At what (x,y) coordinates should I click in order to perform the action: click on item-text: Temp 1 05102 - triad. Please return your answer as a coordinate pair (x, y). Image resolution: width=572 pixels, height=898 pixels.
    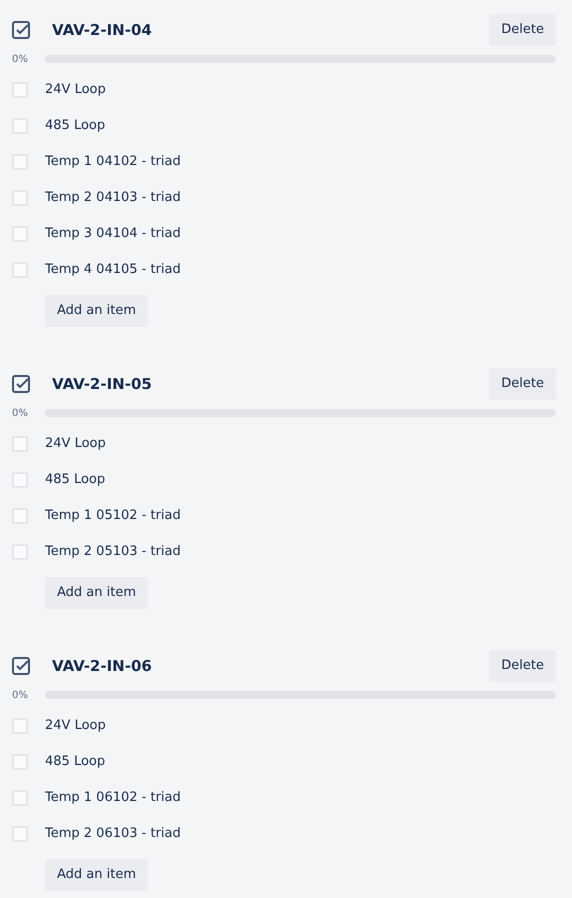
    Looking at the image, I should click on (113, 516).